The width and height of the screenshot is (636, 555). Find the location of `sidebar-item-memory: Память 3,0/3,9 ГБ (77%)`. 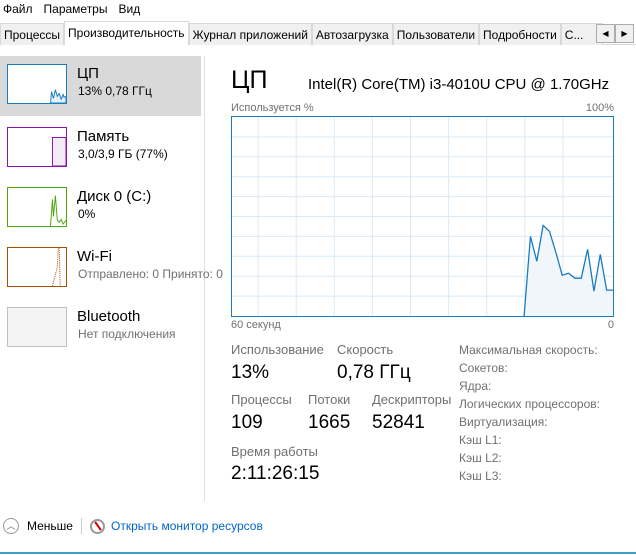

sidebar-item-memory: Память 3,0/3,9 ГБ (77%) is located at coordinates (100, 149).